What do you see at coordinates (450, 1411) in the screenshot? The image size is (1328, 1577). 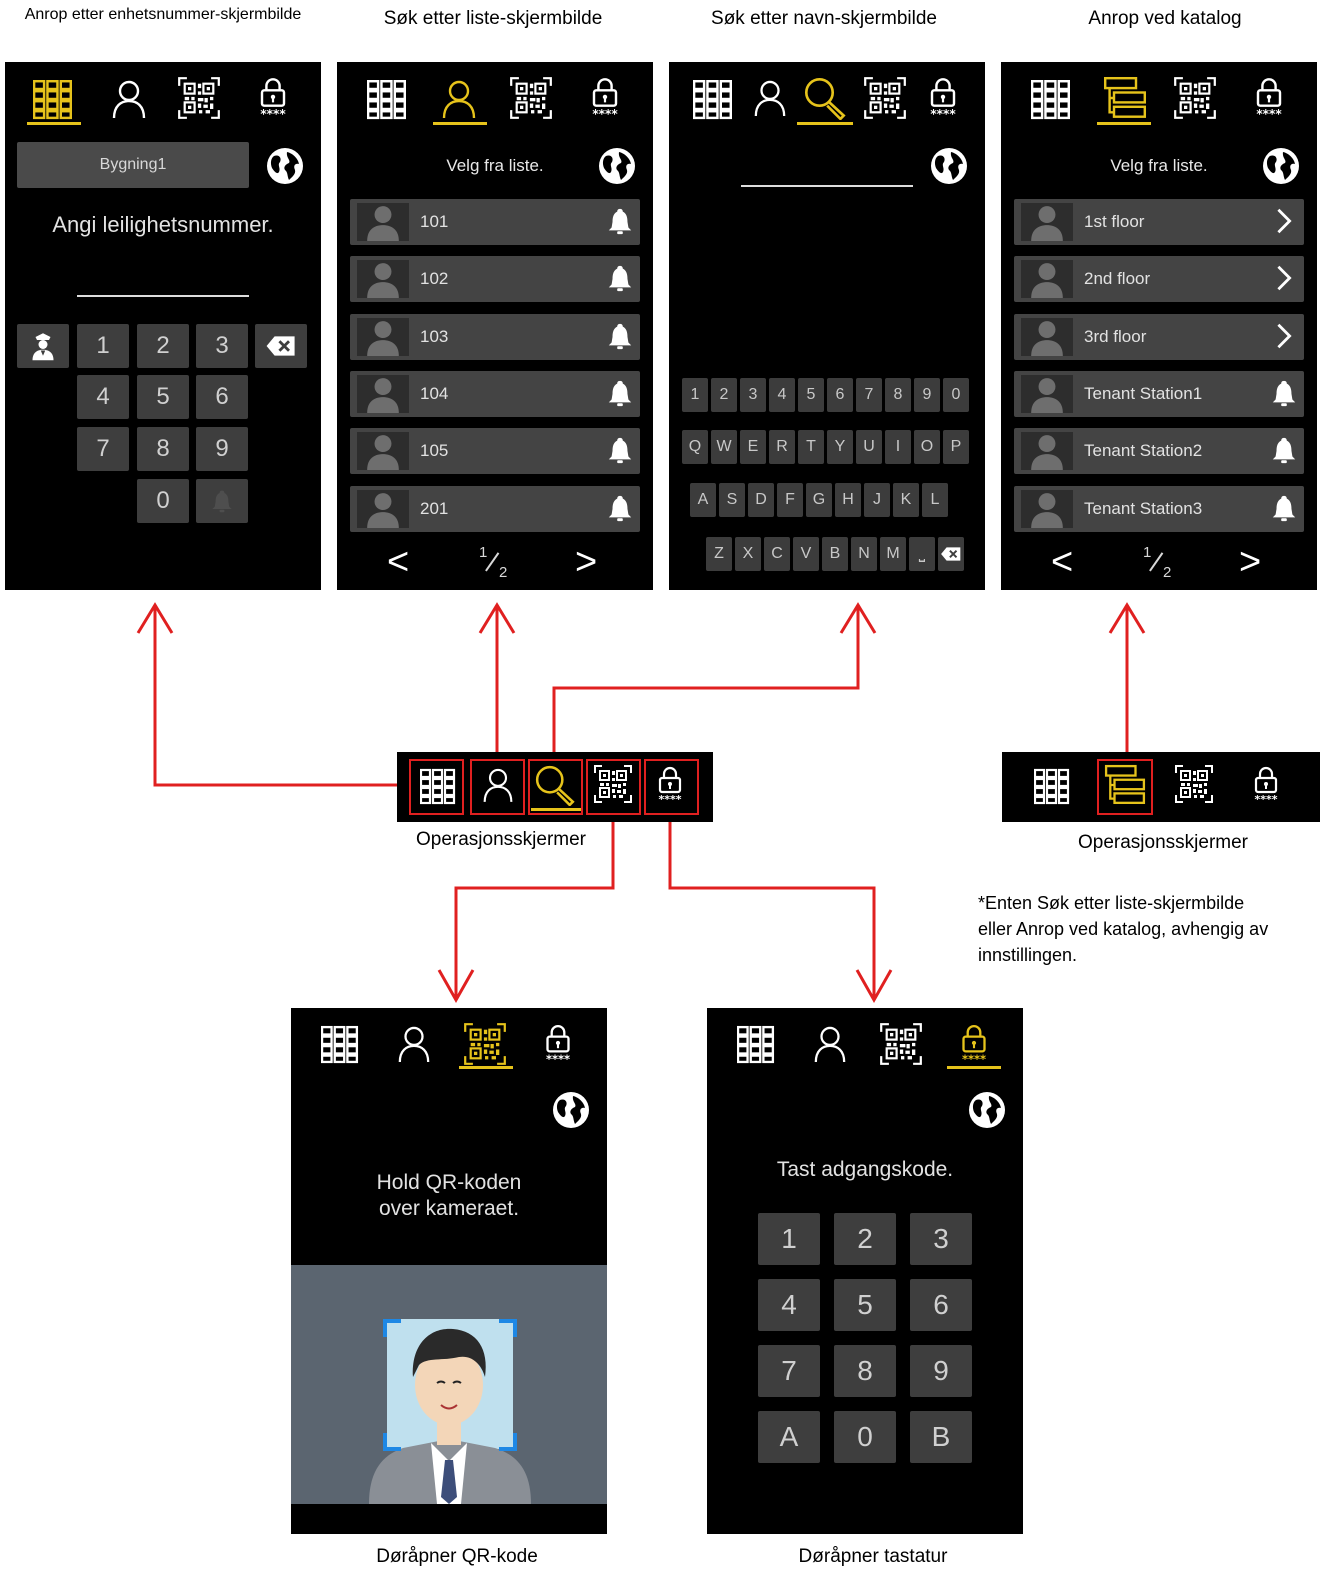 I see `camera-person-illustration` at bounding box center [450, 1411].